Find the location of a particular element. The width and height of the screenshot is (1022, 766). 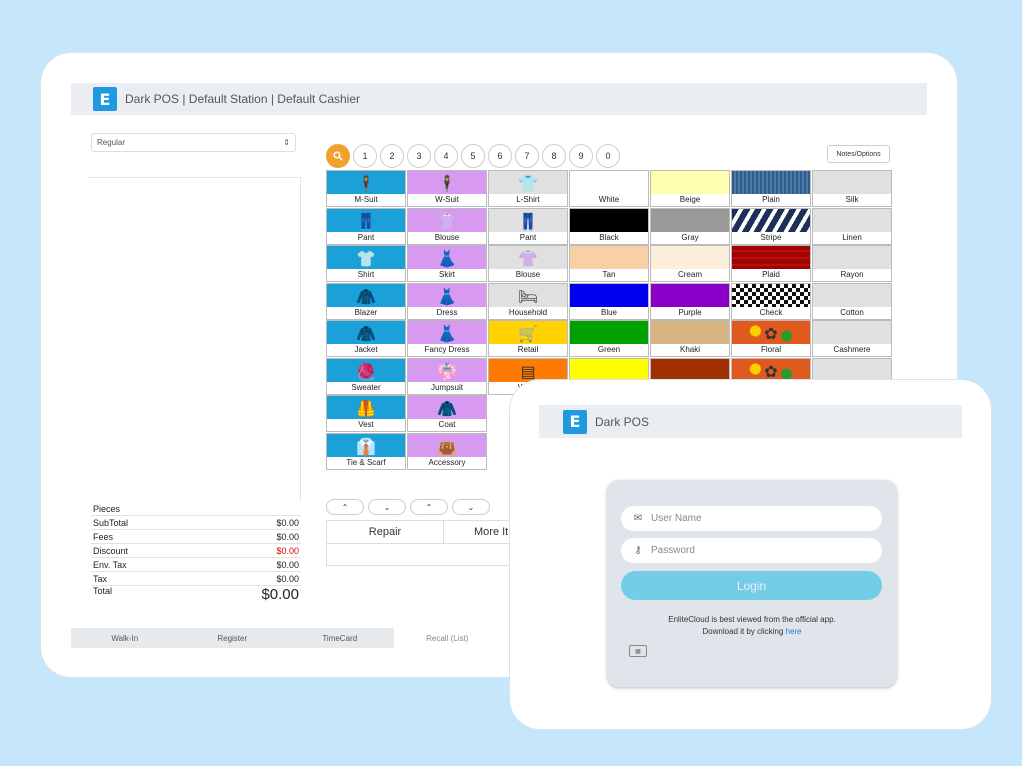

tile-label: Shirt is located at coordinates (366, 275).